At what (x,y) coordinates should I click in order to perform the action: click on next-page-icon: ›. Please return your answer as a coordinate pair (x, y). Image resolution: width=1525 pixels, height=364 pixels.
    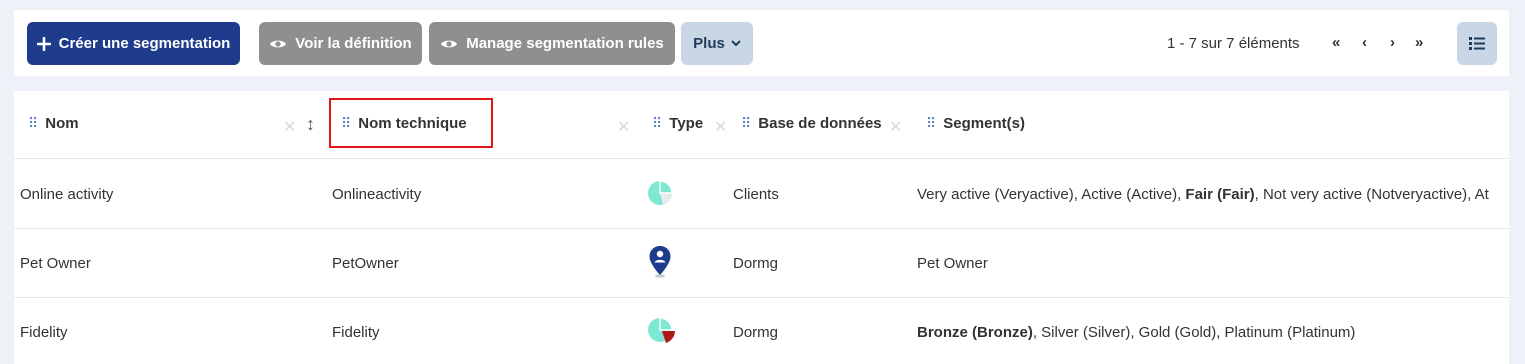
    Looking at the image, I should click on (1392, 42).